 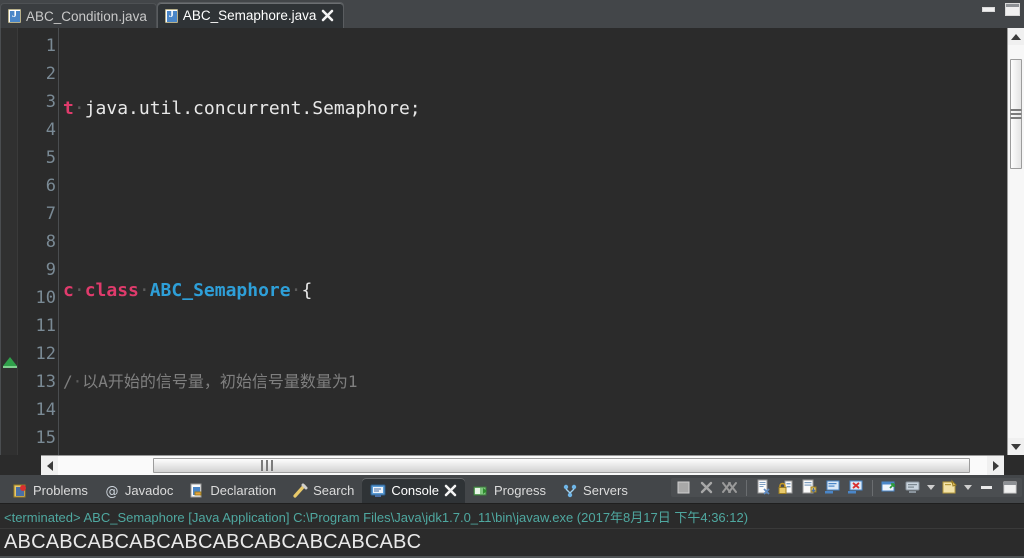 I want to click on code-line-4: /·以A开始的信号量，初始信号量数量为1, so click(x=210, y=381).